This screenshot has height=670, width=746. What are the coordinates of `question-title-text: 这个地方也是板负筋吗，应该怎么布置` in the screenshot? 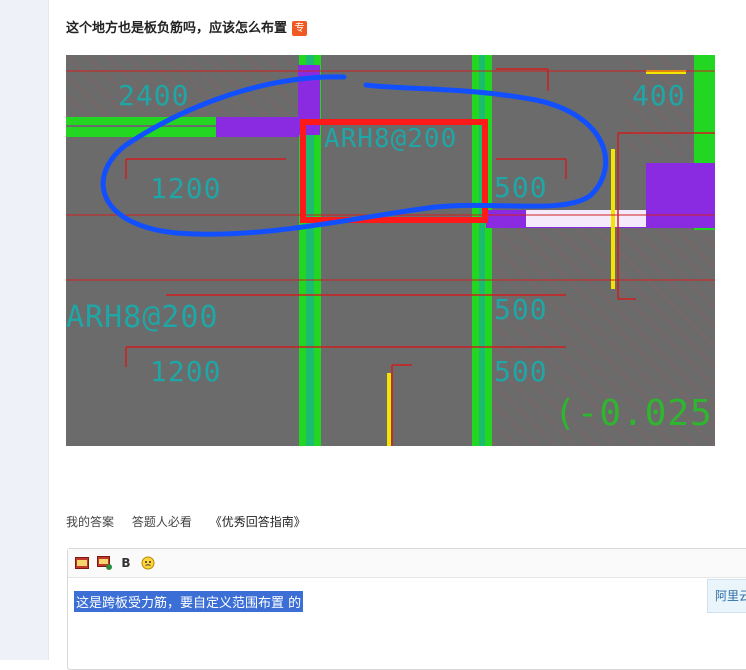 It's located at (177, 28).